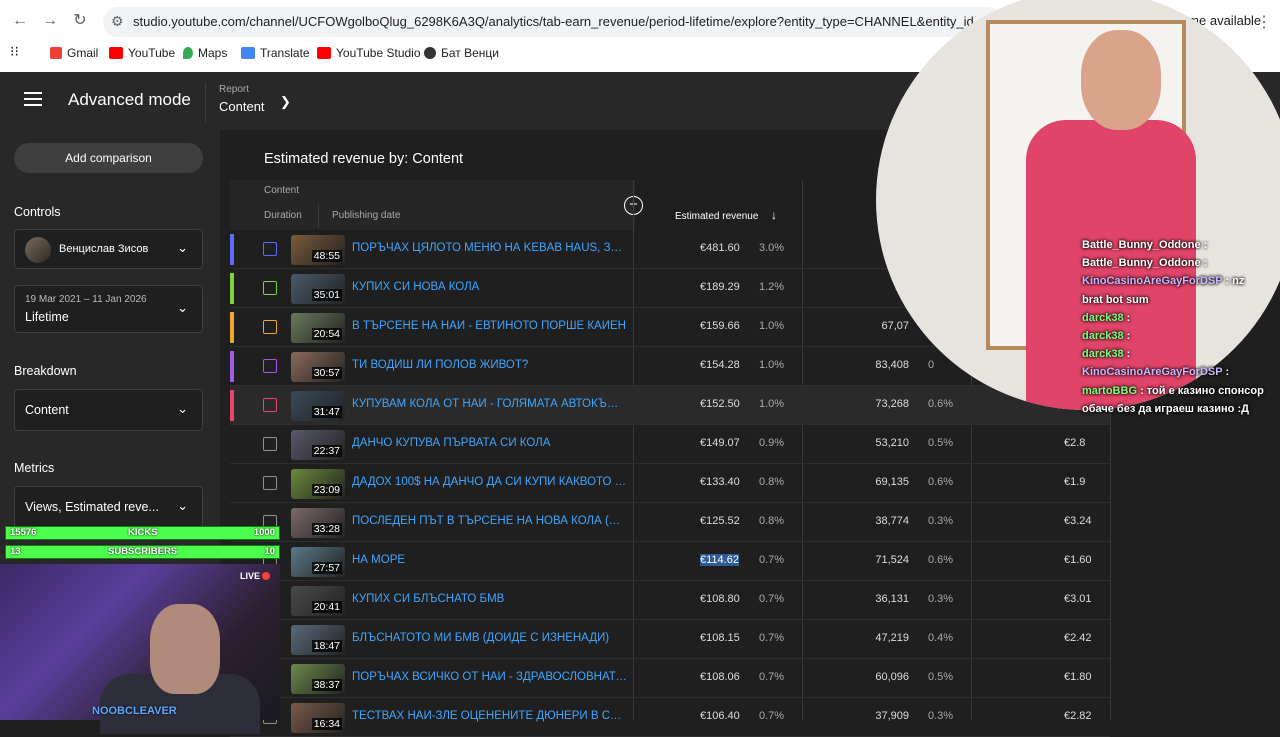 The height and width of the screenshot is (737, 1280). What do you see at coordinates (489, 326) in the screenshot?
I see `video-title-link: В ТЪРСЕНЕ НА НАЙ - ЕВТИНОТО ПОРШЕ КАЙЕН` at bounding box center [489, 326].